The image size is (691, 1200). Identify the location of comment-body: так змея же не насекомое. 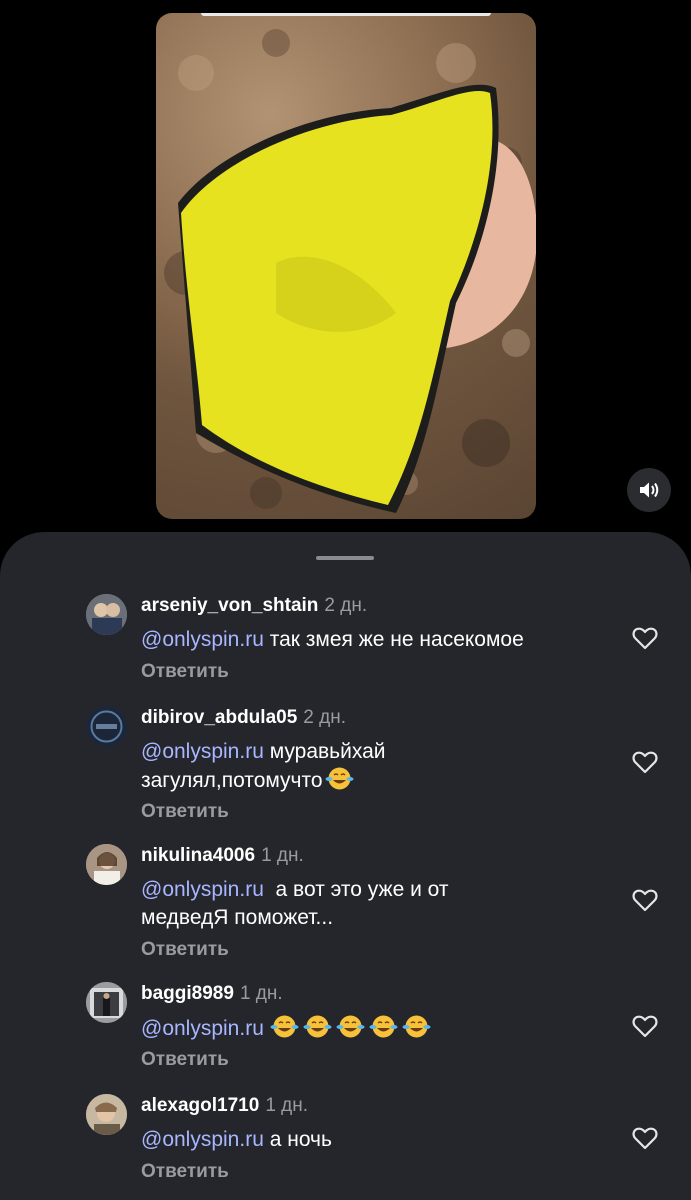
(393, 639).